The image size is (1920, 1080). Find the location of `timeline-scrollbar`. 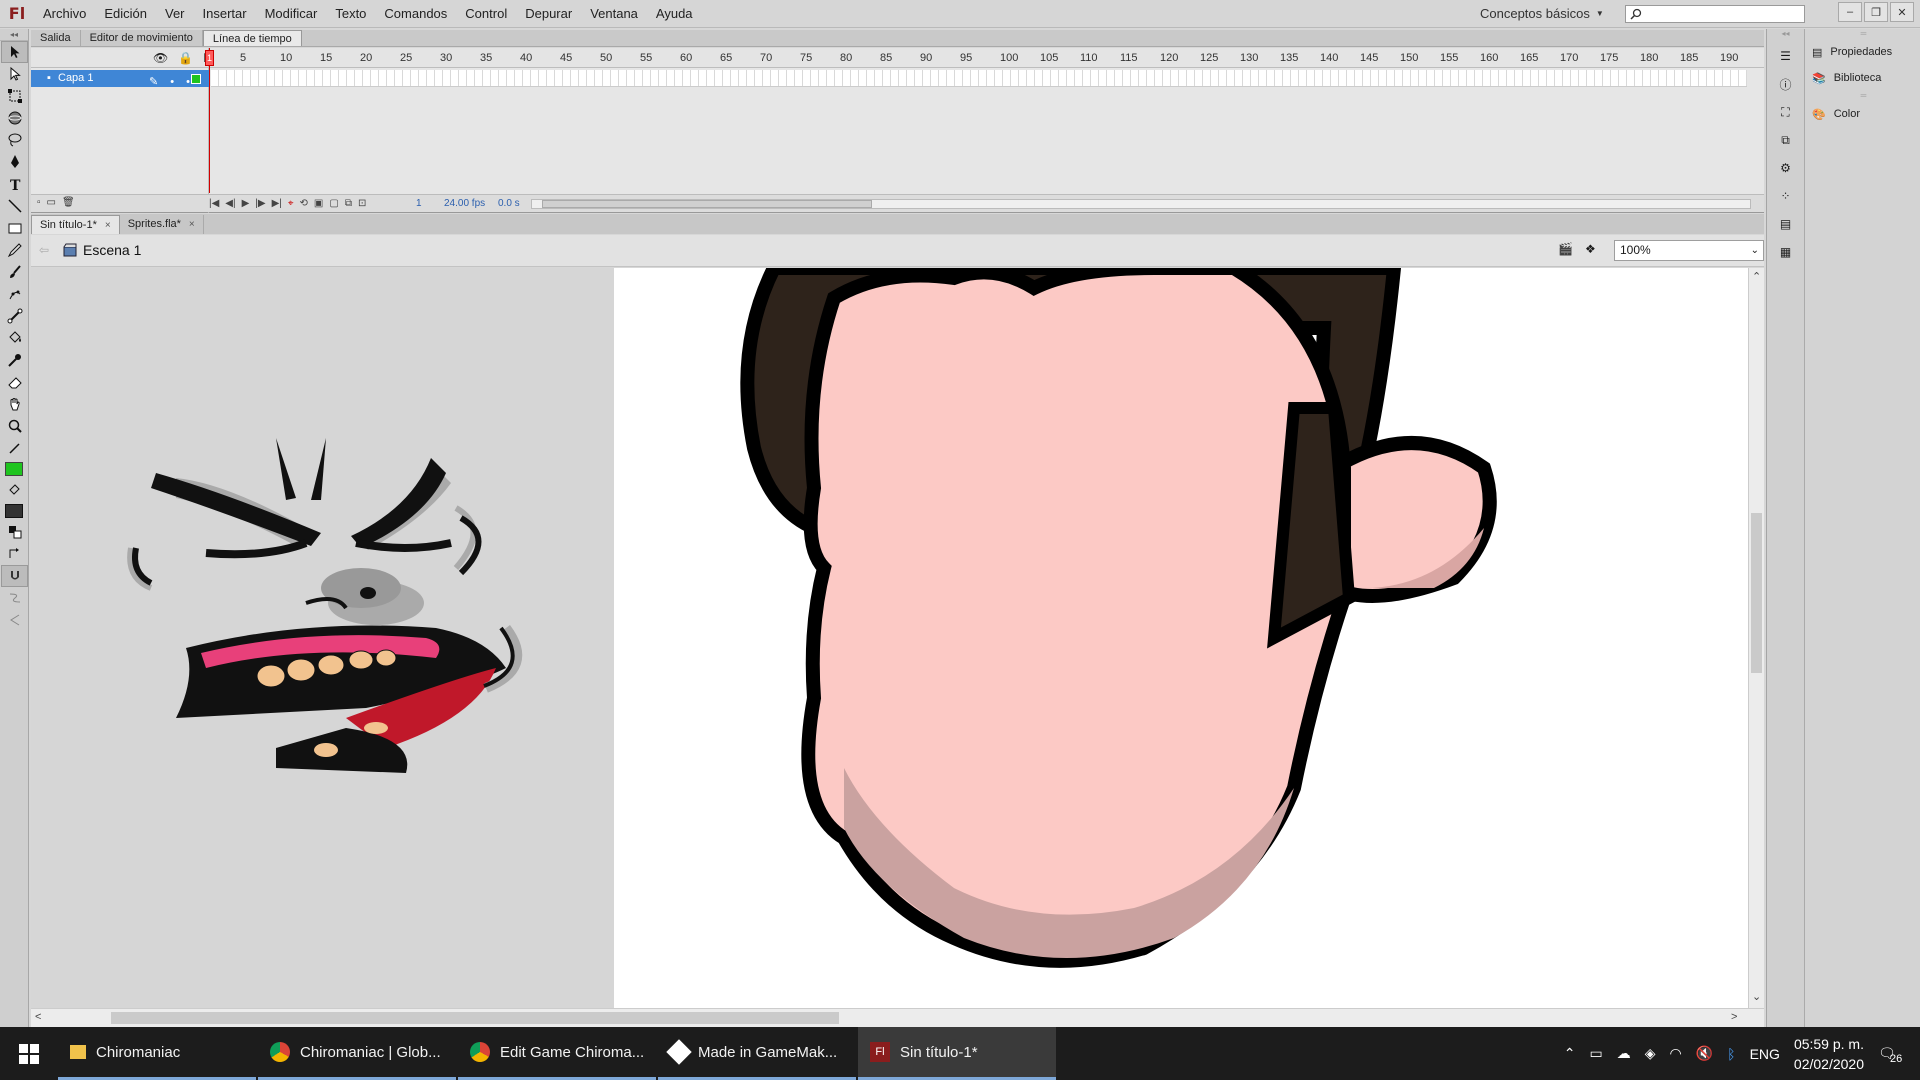

timeline-scrollbar is located at coordinates (1141, 204).